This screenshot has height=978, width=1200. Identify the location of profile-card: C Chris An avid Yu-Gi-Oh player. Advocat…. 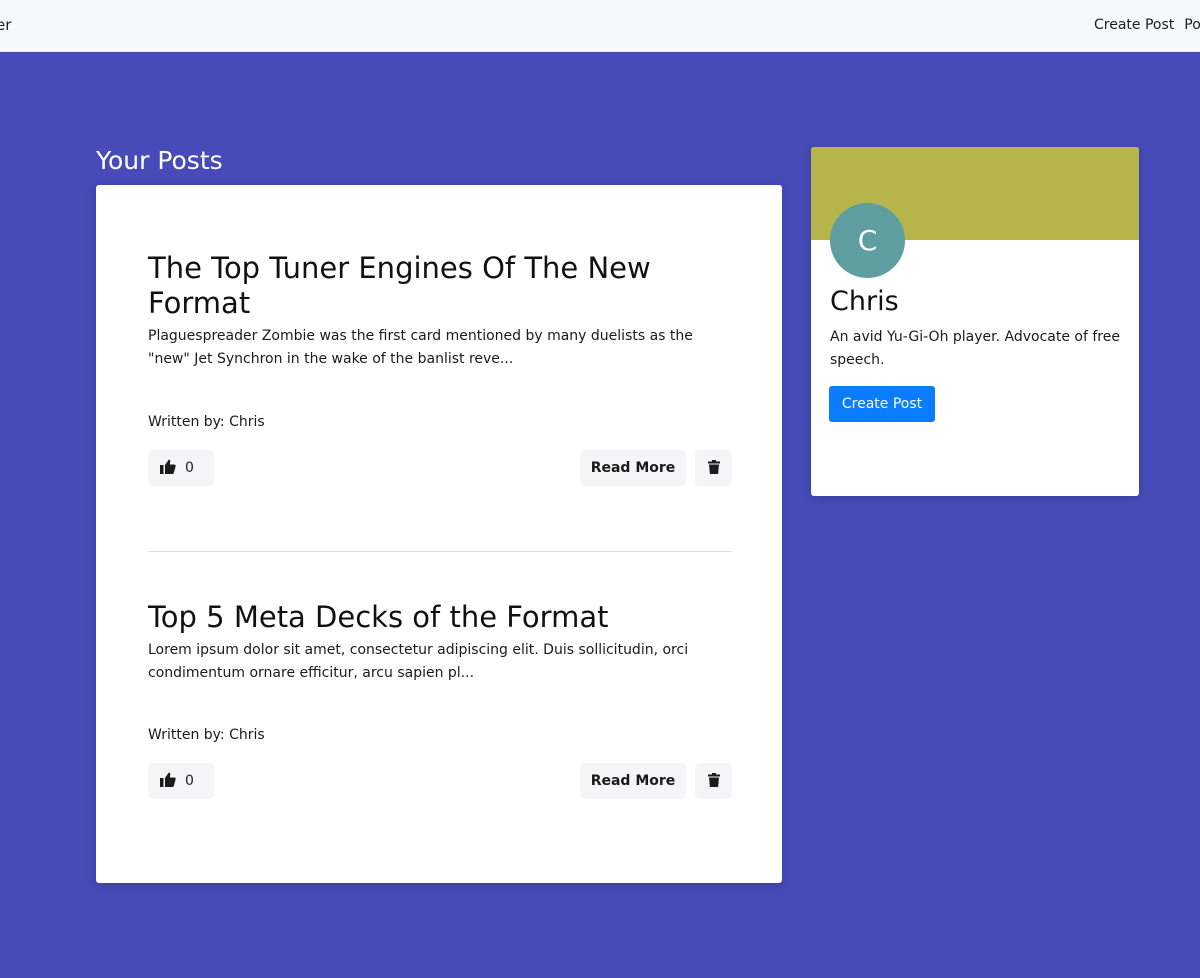
(975, 321).